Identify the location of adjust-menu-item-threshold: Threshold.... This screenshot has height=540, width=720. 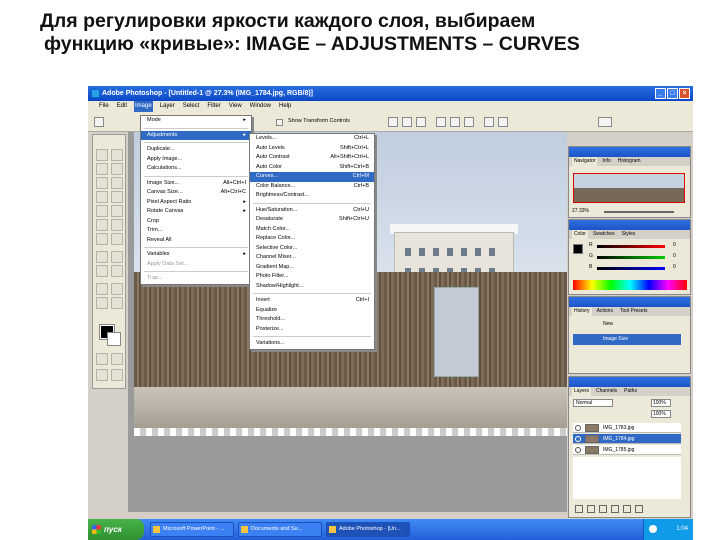
(312, 320).